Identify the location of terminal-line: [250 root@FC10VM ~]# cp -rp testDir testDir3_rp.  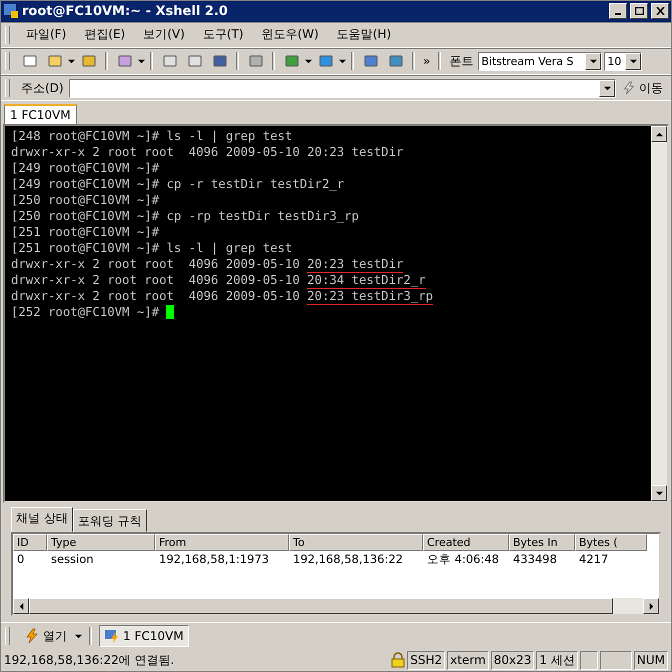
(185, 216).